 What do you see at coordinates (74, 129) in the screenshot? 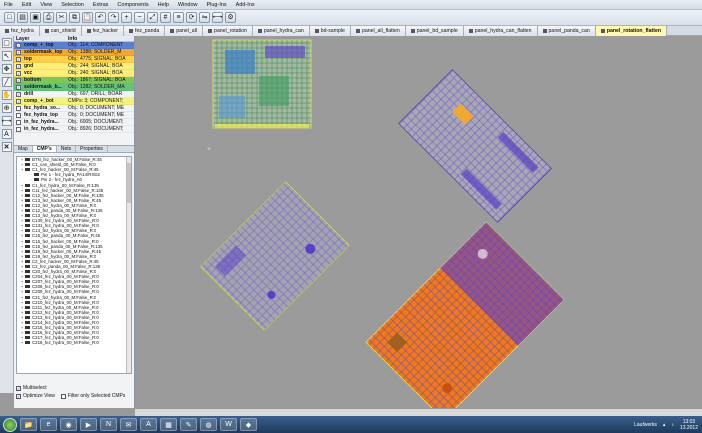
I see `layer-row: in_fez_hydra... Obj.: 8926; DOCUMENT;` at bounding box center [74, 129].